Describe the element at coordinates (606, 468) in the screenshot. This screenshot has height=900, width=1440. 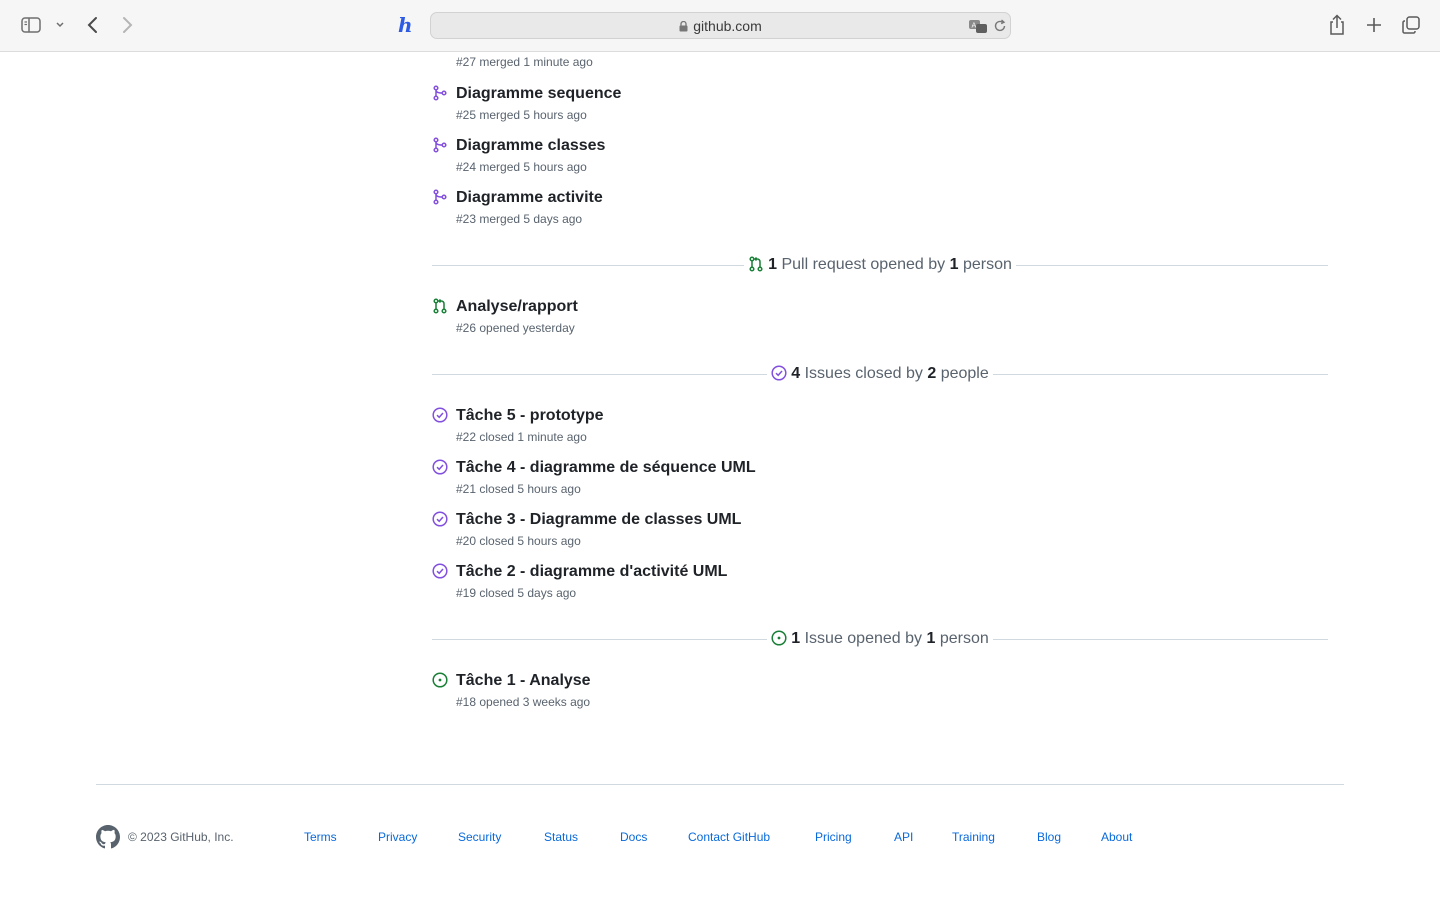
I see `item-title-link: Tâche 4 - diagramme de séquence UML` at that location.